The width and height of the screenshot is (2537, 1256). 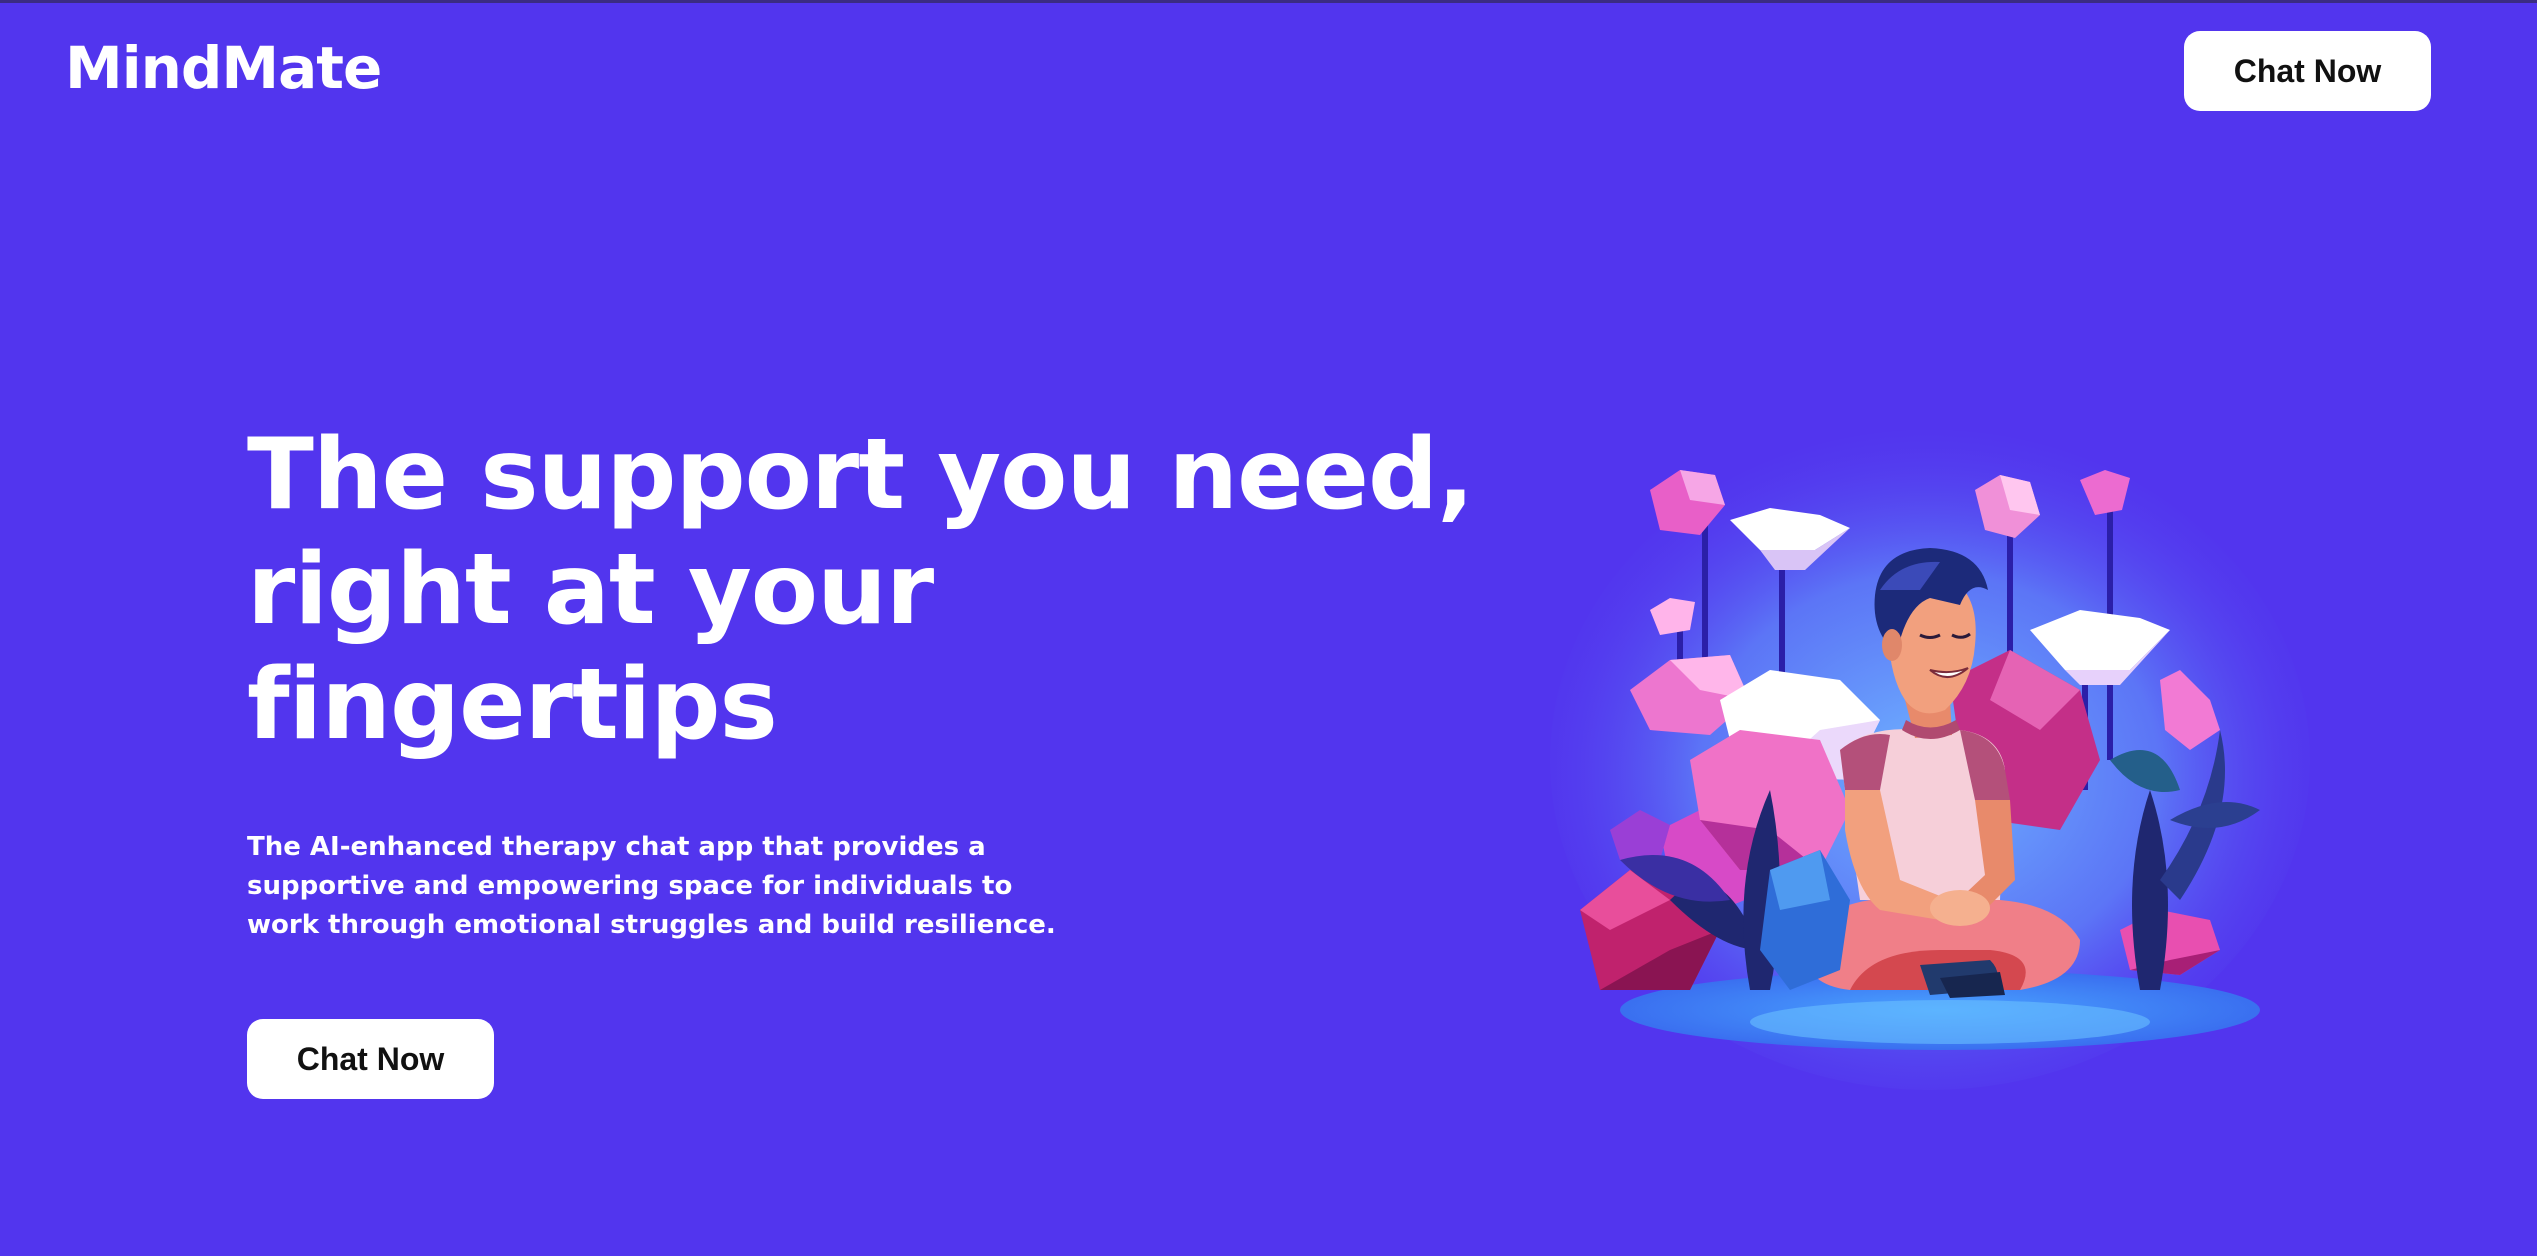 I want to click on hero-chat-now-button: Chat Now, so click(x=370, y=1059).